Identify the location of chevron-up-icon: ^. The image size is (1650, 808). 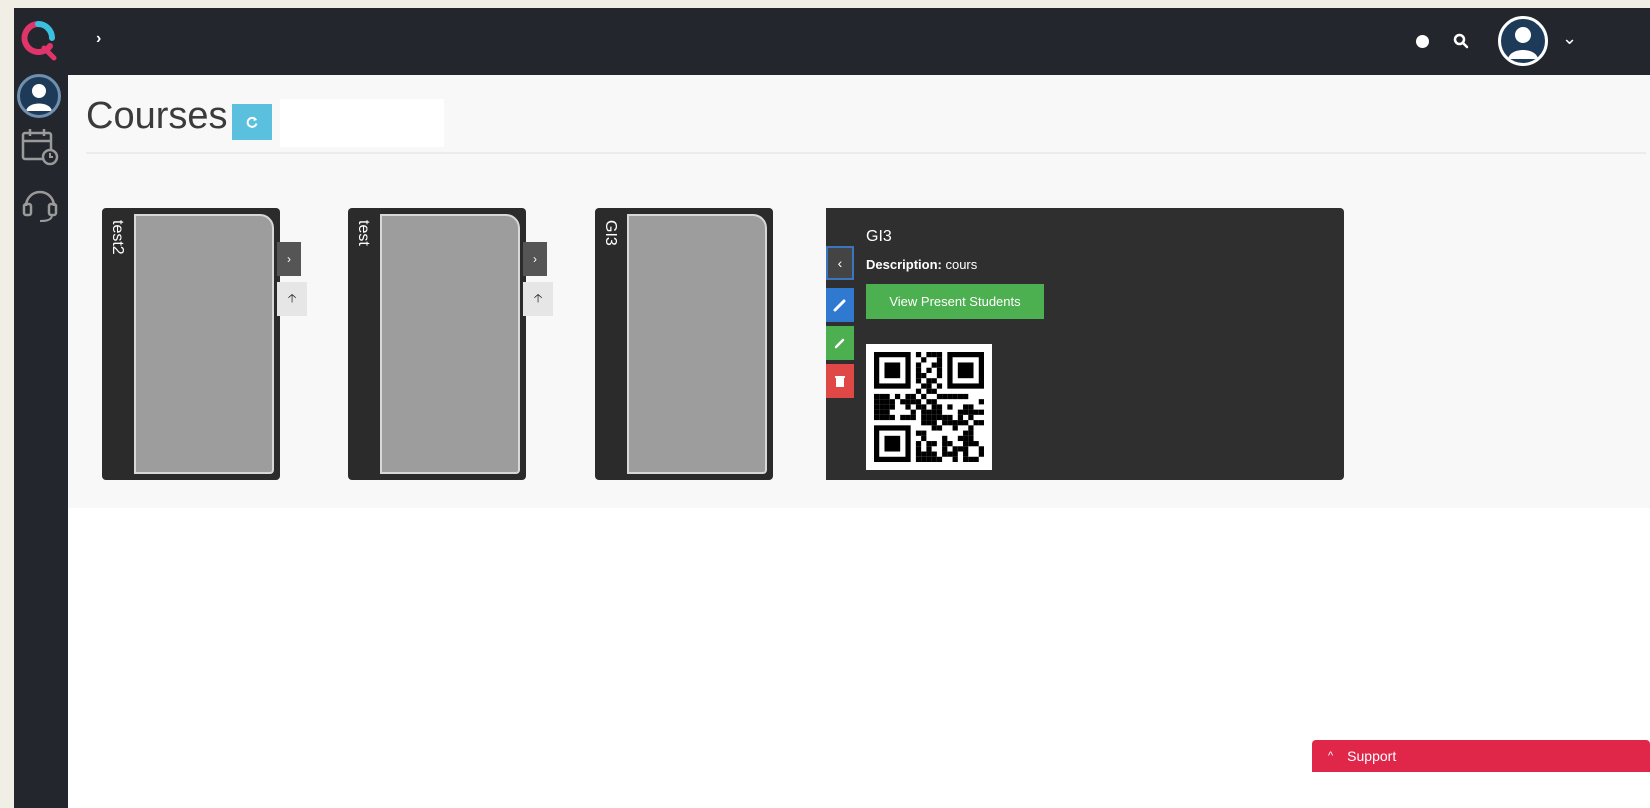
(1331, 756).